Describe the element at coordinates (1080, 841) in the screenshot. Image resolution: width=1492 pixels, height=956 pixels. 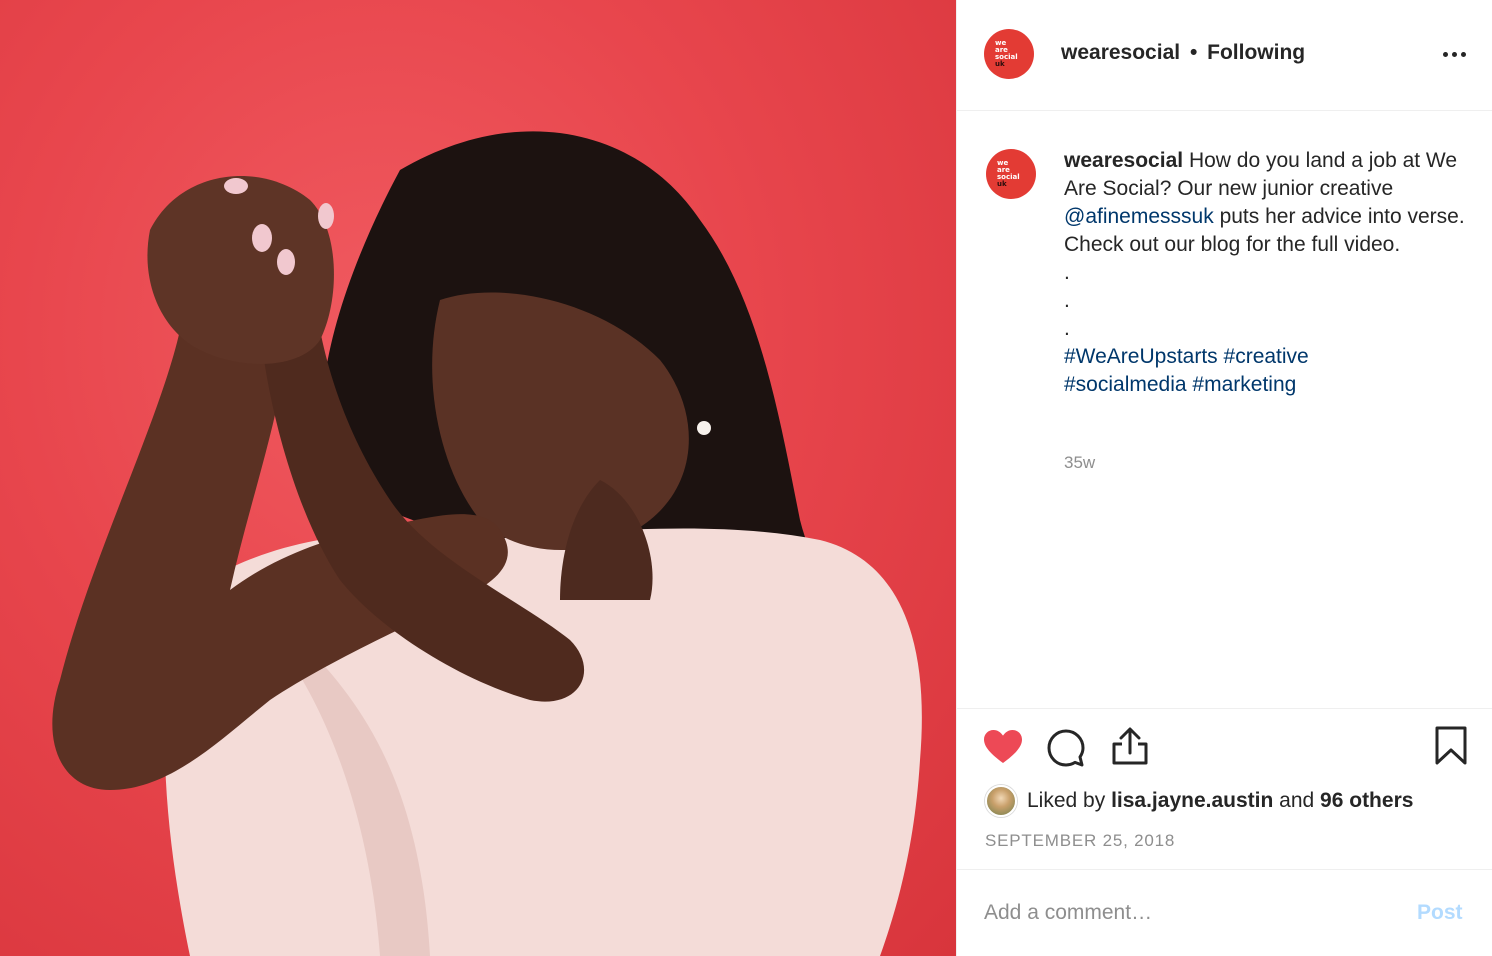
I see `post-date: SEPTEMBER 25, 2018` at that location.